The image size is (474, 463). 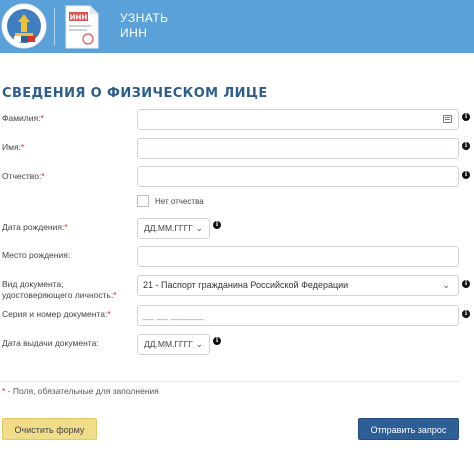 What do you see at coordinates (217, 341) in the screenshot?
I see `issue-date-info-icon: i` at bounding box center [217, 341].